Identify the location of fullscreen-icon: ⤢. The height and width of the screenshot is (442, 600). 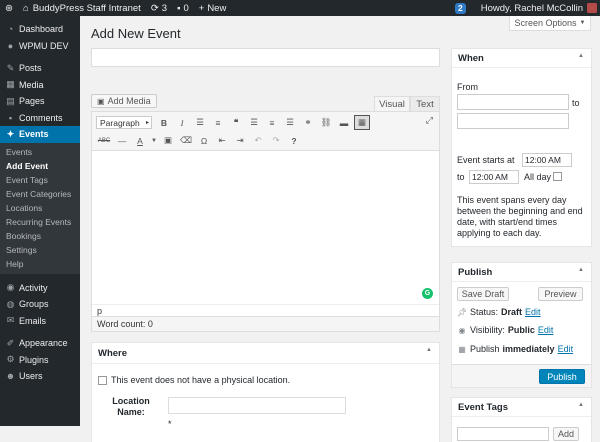
(429, 120).